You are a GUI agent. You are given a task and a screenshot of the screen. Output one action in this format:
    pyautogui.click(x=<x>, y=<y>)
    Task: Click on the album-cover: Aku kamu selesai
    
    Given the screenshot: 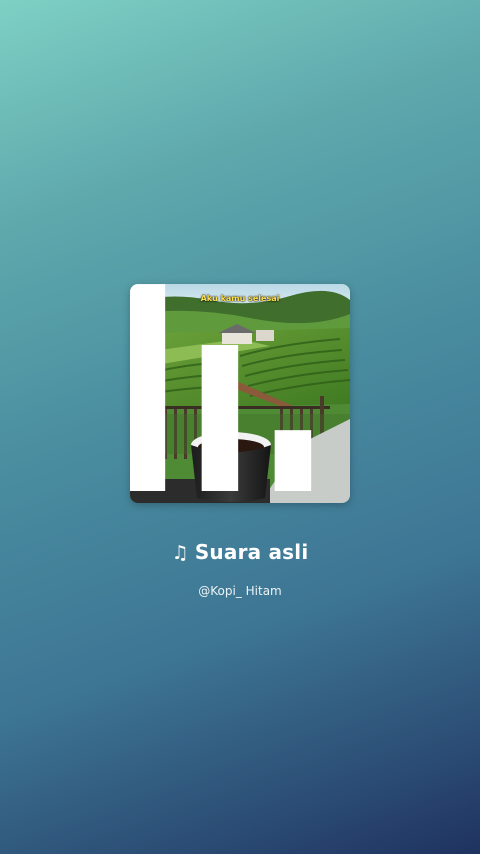 What is the action you would take?
    pyautogui.click(x=240, y=393)
    